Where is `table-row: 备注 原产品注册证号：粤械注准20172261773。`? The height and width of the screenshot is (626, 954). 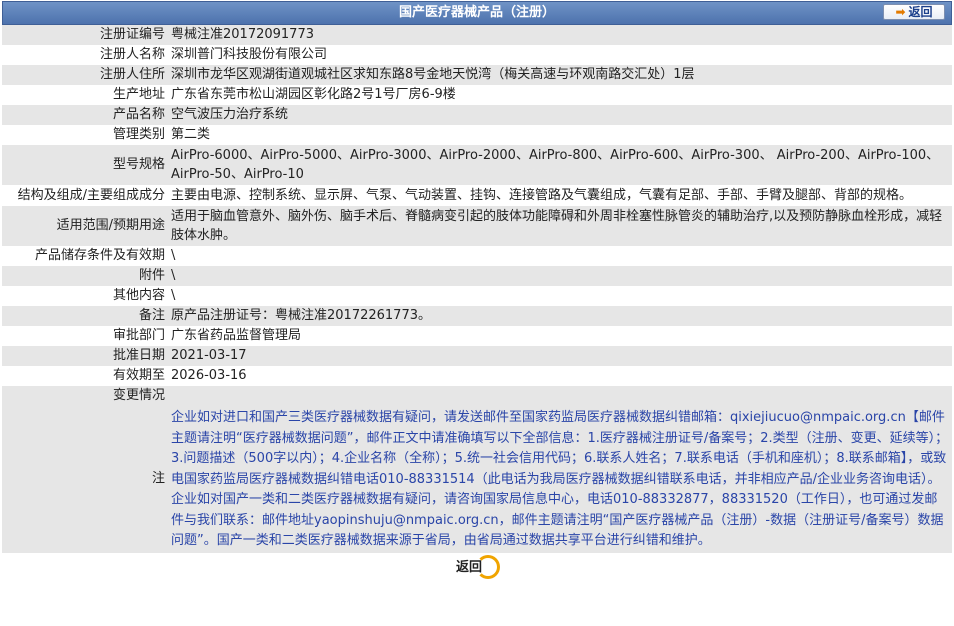
table-row: 备注 原产品注册证号：粤械注准20172261773。 is located at coordinates (477, 316).